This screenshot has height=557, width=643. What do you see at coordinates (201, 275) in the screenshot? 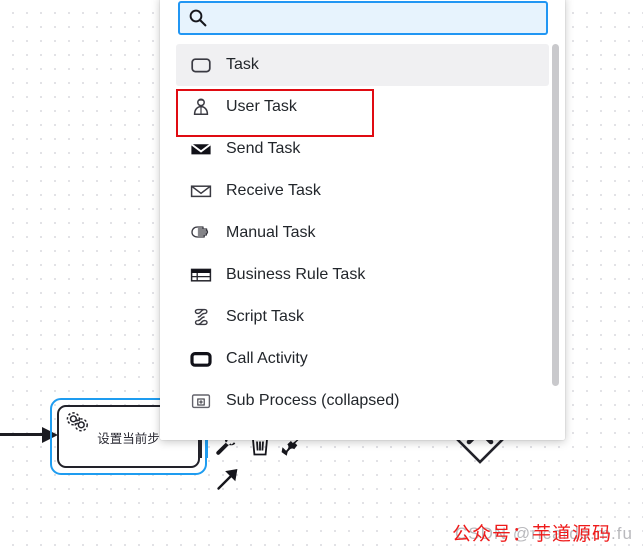
I see `business-rule-task-icon` at bounding box center [201, 275].